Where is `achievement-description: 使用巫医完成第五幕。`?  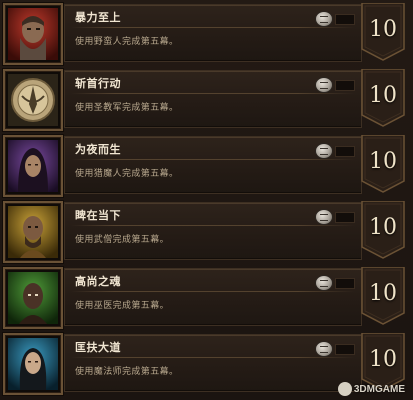
achievement-description: 使用巫医完成第五幕。 is located at coordinates (122, 306).